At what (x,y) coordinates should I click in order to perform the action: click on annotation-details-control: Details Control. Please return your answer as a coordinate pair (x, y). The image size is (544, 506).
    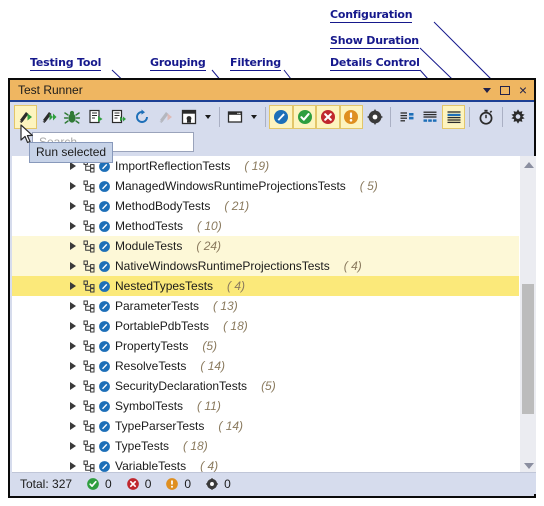
    Looking at the image, I should click on (375, 63).